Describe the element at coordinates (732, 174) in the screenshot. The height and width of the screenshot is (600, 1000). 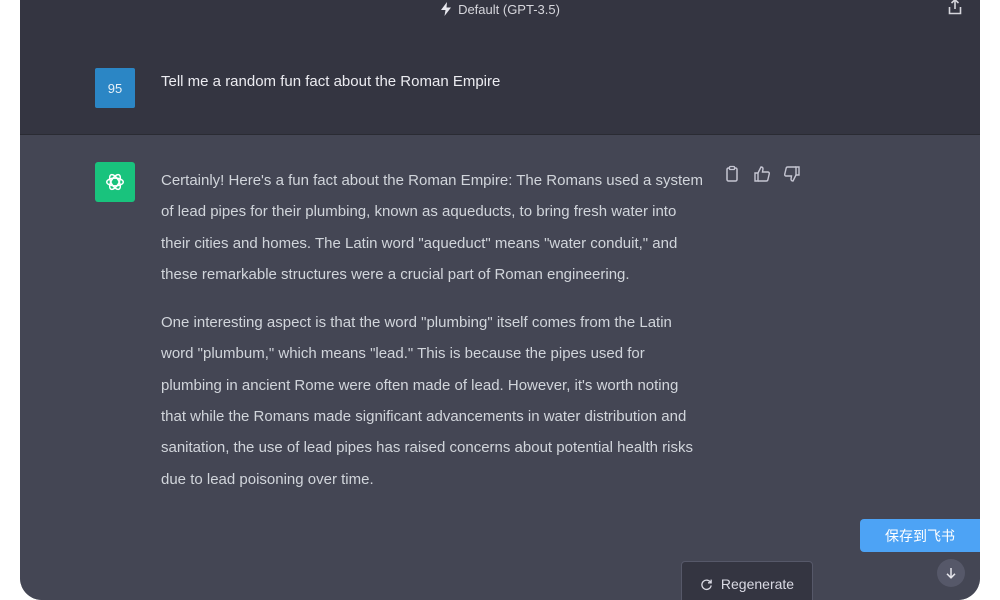
I see `copy-icon` at that location.